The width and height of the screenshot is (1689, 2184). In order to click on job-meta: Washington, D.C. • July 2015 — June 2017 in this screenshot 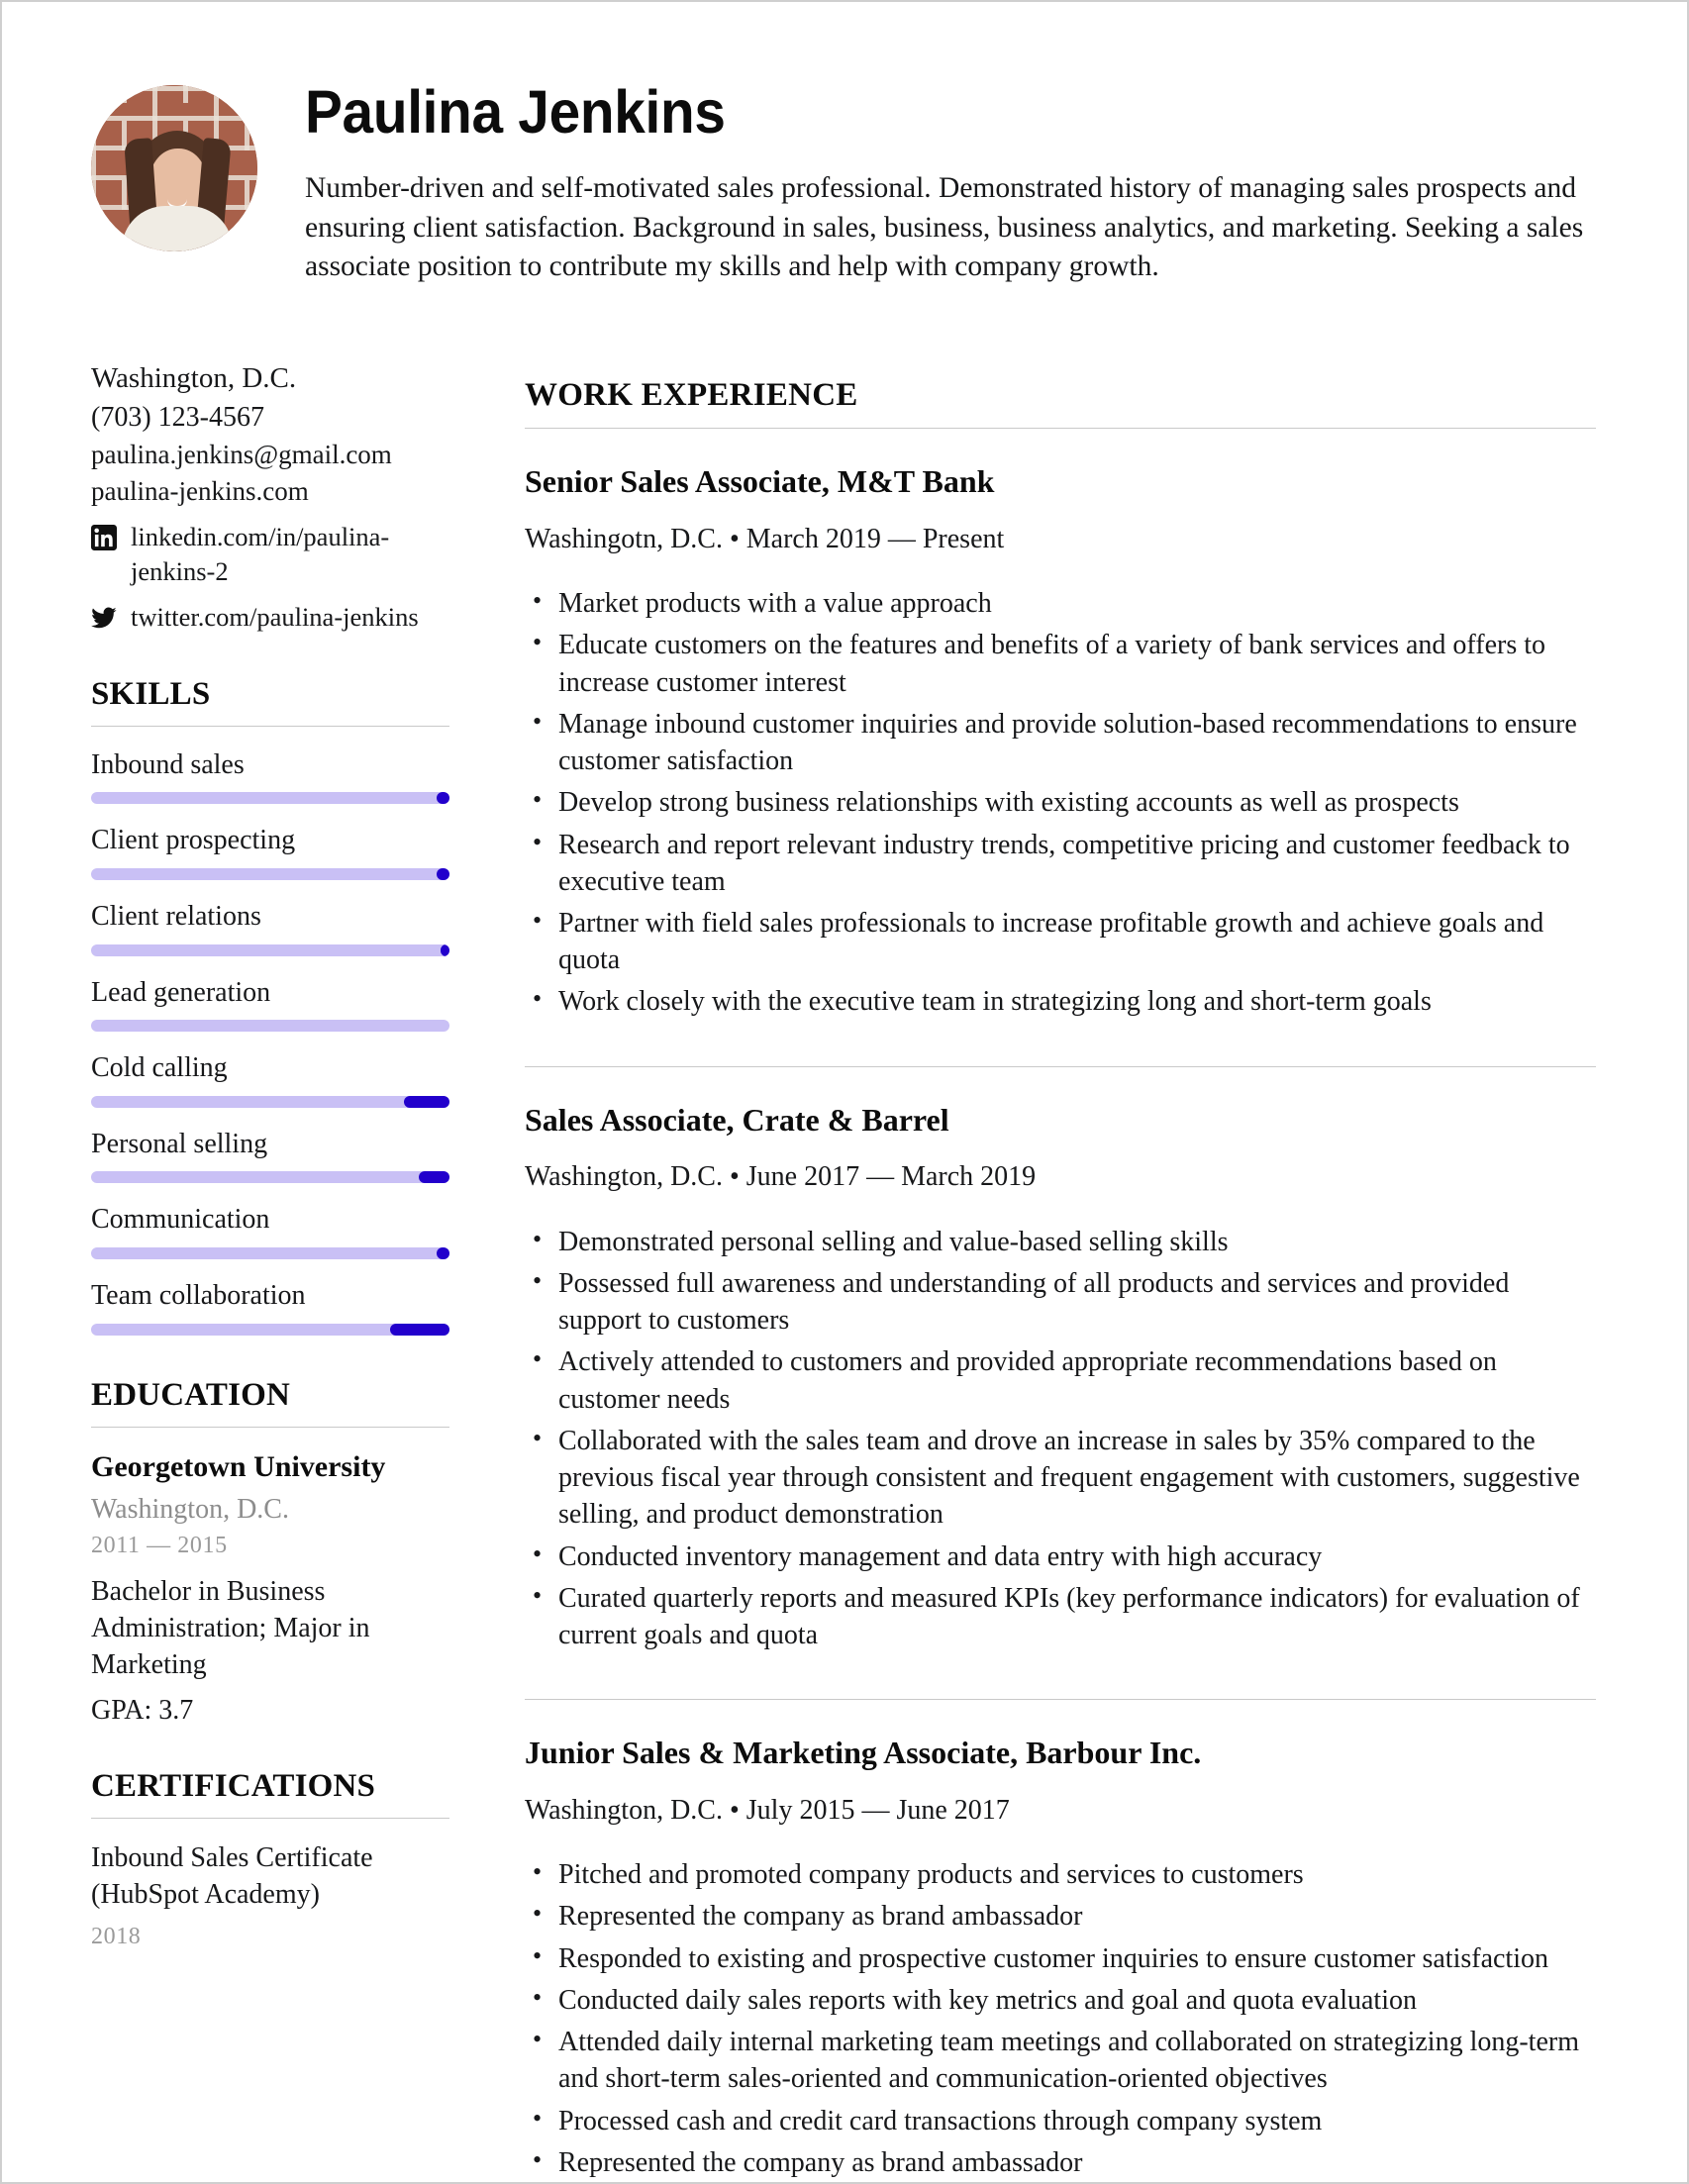, I will do `click(767, 1810)`.